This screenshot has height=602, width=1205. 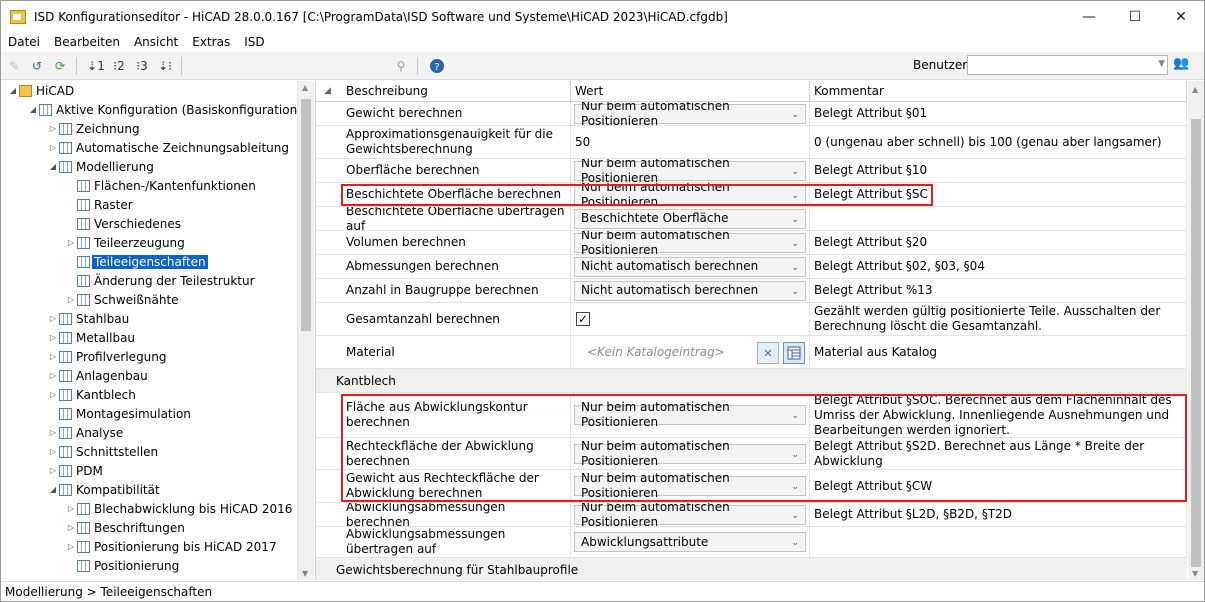 What do you see at coordinates (97, 375) in the screenshot?
I see `tree-item: ▷ Anlagenbau` at bounding box center [97, 375].